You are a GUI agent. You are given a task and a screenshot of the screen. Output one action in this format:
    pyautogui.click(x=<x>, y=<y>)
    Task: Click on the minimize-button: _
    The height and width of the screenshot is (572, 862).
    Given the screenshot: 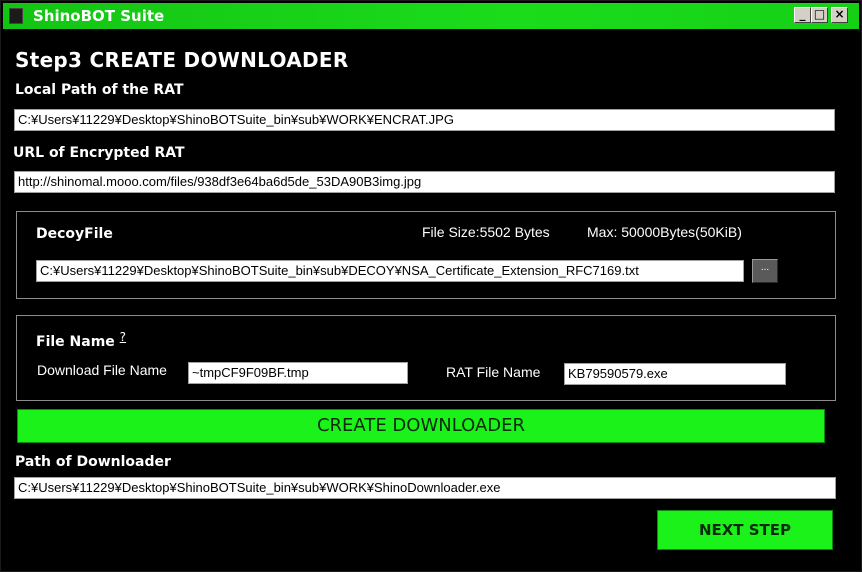 What is the action you would take?
    pyautogui.click(x=802, y=15)
    